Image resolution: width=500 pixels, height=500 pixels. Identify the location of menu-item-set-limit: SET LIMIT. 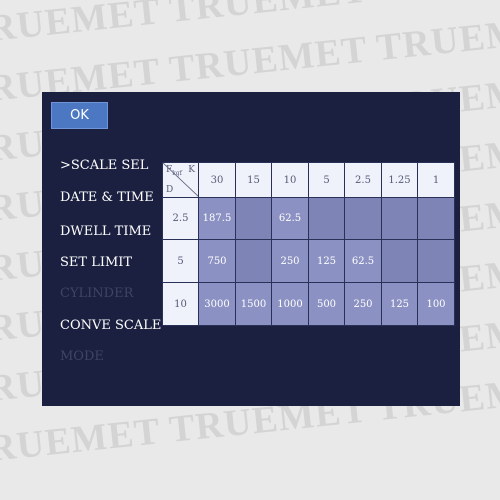
(96, 262).